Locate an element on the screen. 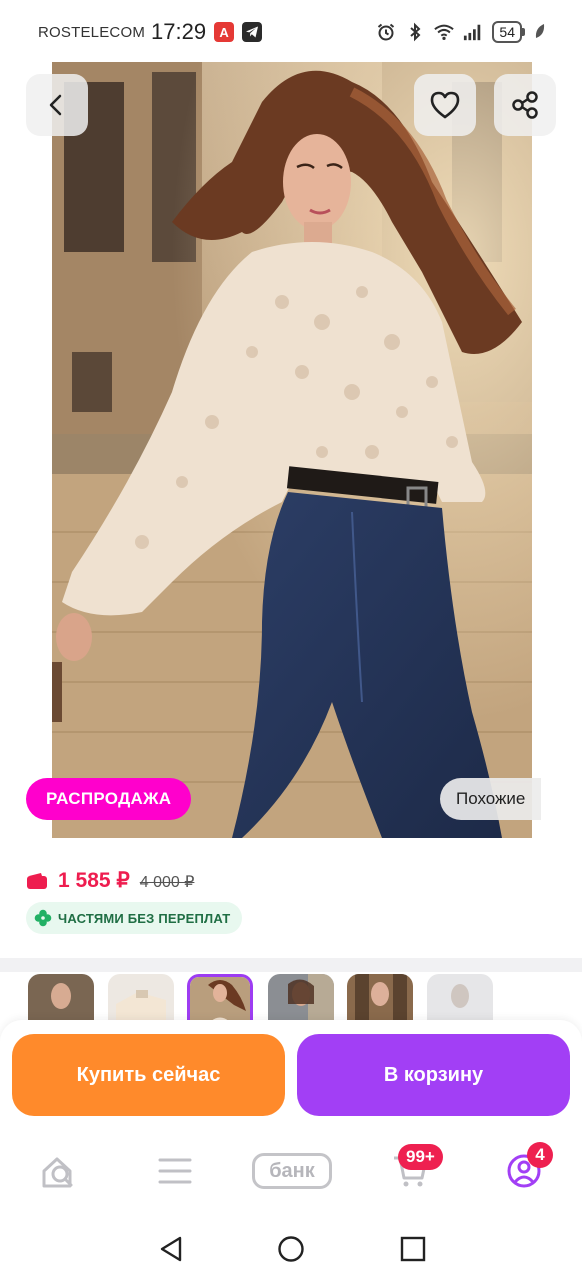  current-price: 1 585 ₽ is located at coordinates (94, 880).